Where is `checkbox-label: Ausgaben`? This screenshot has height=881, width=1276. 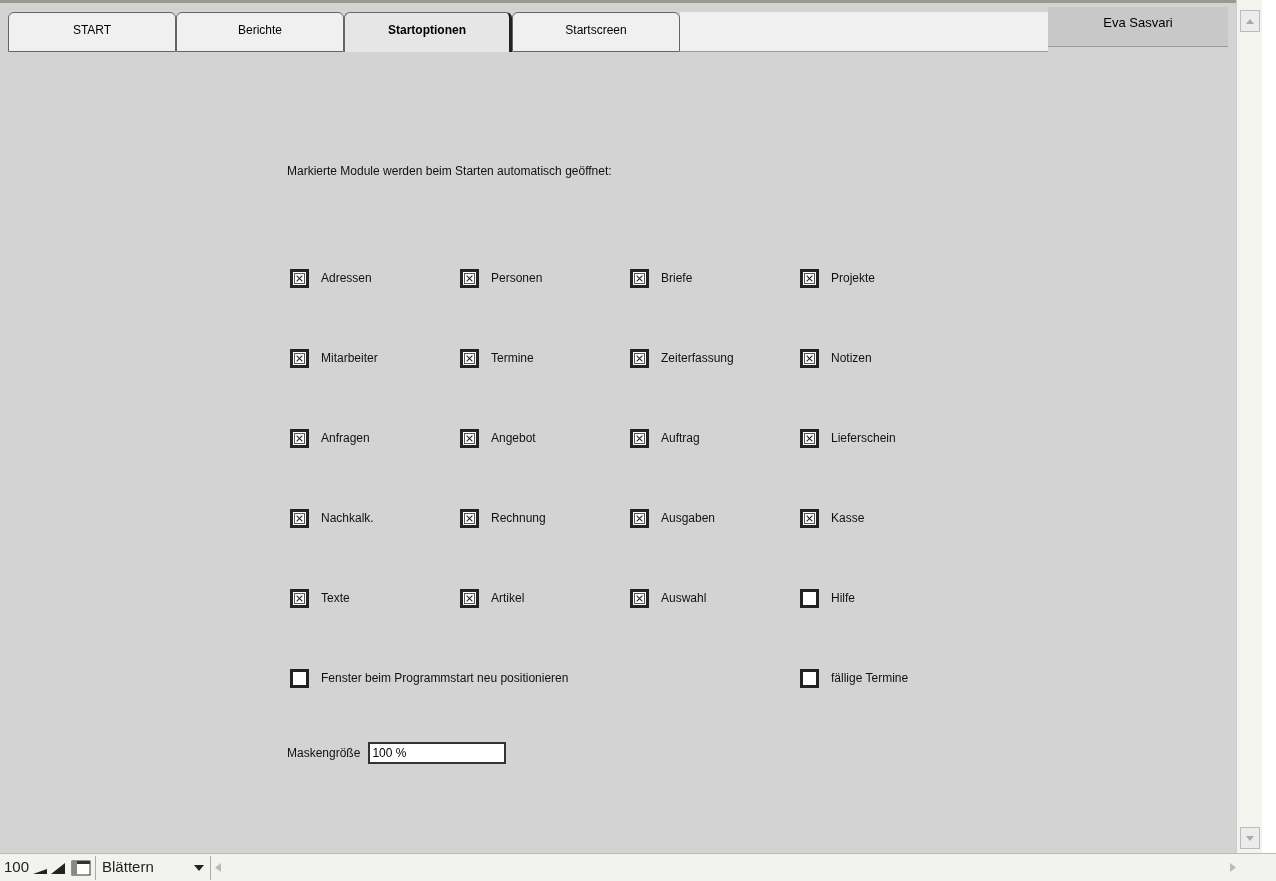 checkbox-label: Ausgaben is located at coordinates (688, 518).